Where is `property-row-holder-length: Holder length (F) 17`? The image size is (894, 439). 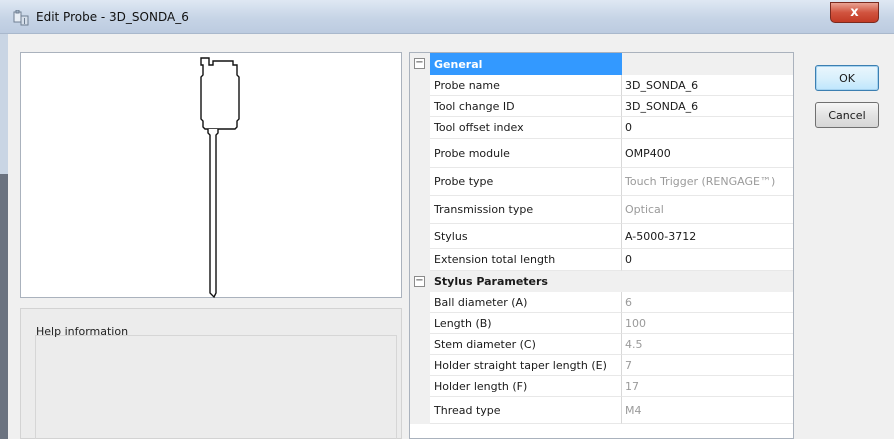
property-row-holder-length: Holder length (F) 17 is located at coordinates (601, 386).